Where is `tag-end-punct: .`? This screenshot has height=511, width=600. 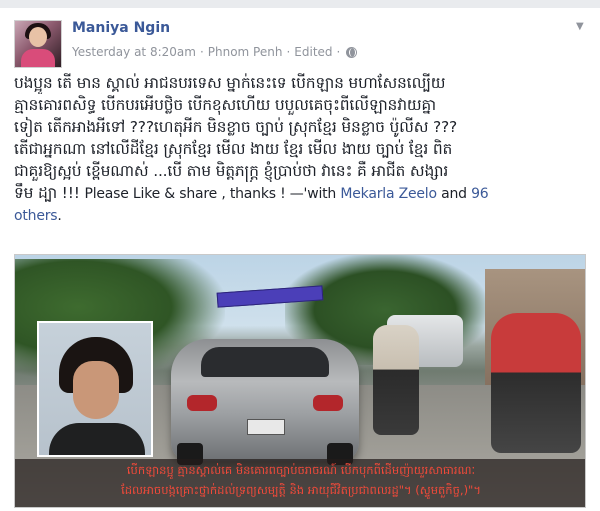 tag-end-punct: . is located at coordinates (59, 216).